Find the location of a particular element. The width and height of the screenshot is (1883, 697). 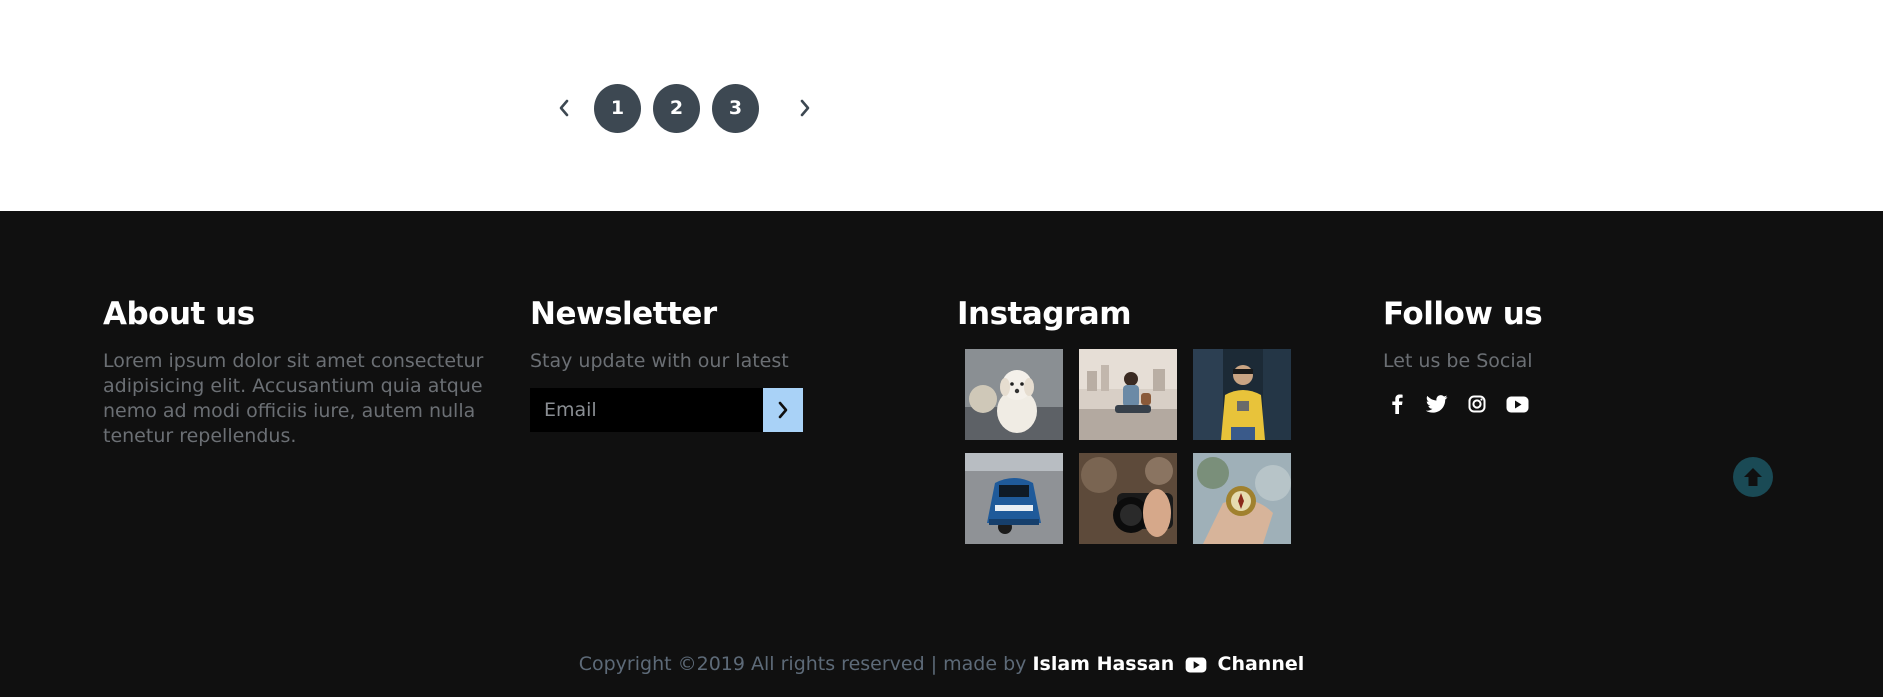

pagination-page-1: 1 is located at coordinates (617, 108).